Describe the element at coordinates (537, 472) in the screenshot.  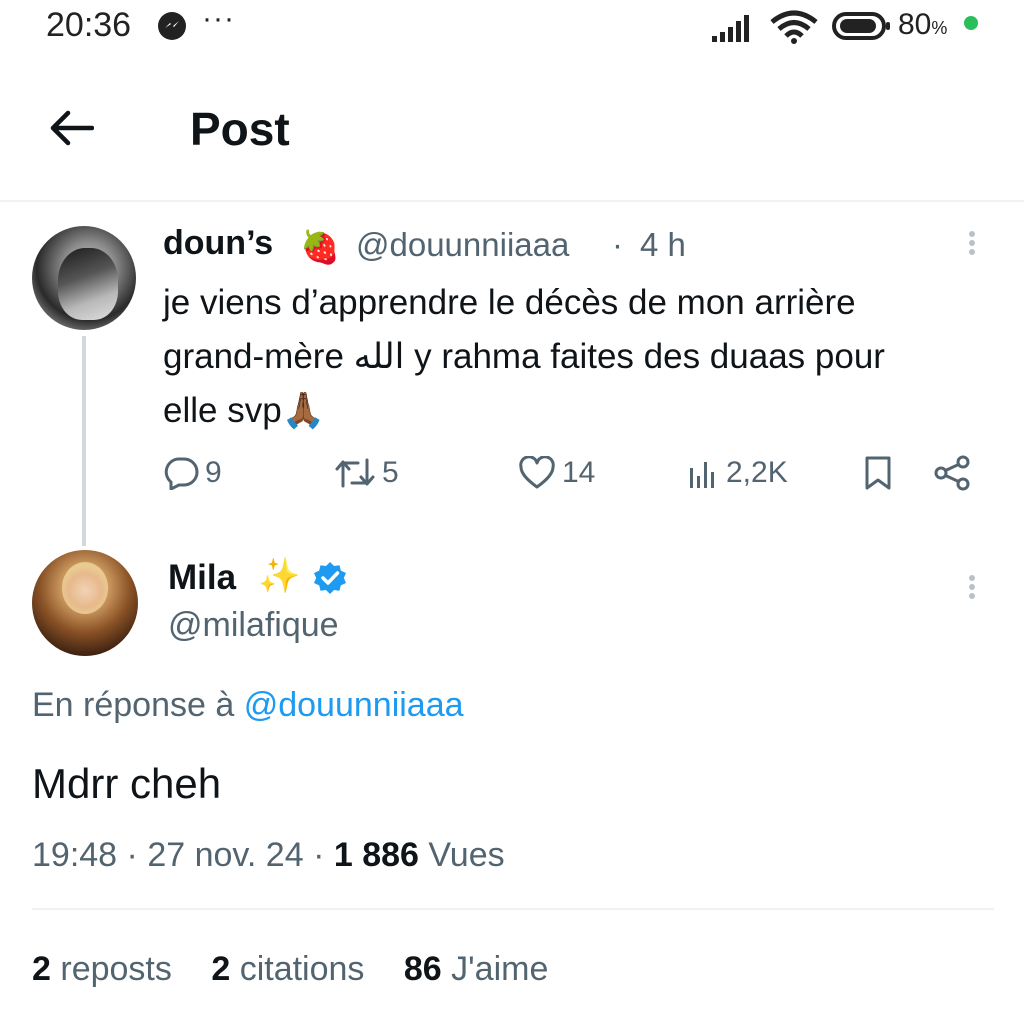
I see `heart-icon` at that location.